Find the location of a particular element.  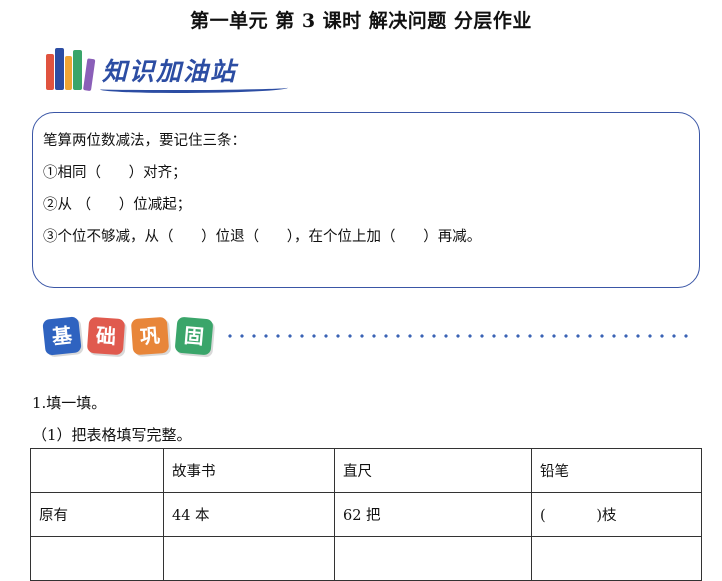

table-header-cell is located at coordinates (97, 470).